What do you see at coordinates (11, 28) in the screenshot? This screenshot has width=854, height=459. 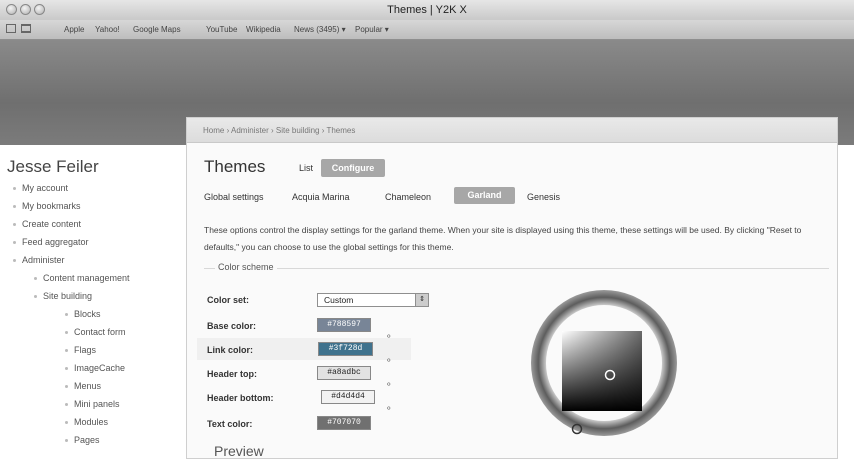 I see `bookmarks-book-icon` at bounding box center [11, 28].